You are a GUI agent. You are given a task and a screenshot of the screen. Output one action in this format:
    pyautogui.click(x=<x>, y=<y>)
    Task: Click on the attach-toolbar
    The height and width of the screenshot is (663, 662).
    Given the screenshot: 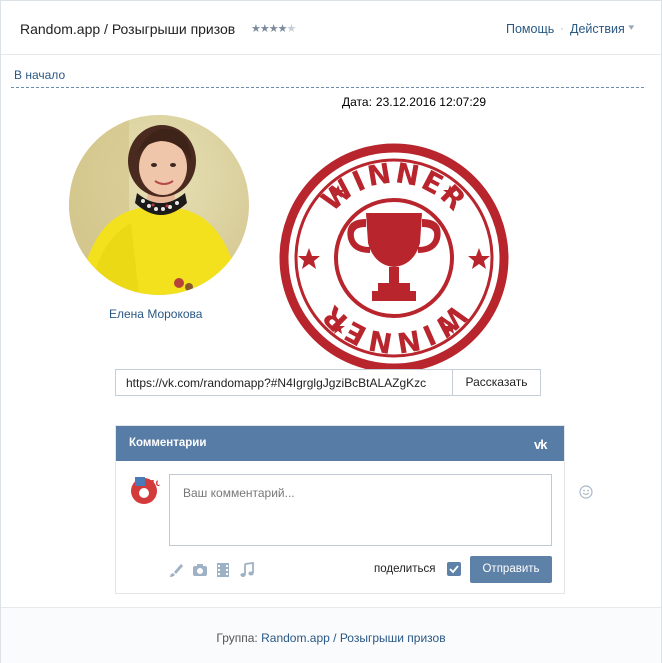 What is the action you would take?
    pyautogui.click(x=213, y=569)
    